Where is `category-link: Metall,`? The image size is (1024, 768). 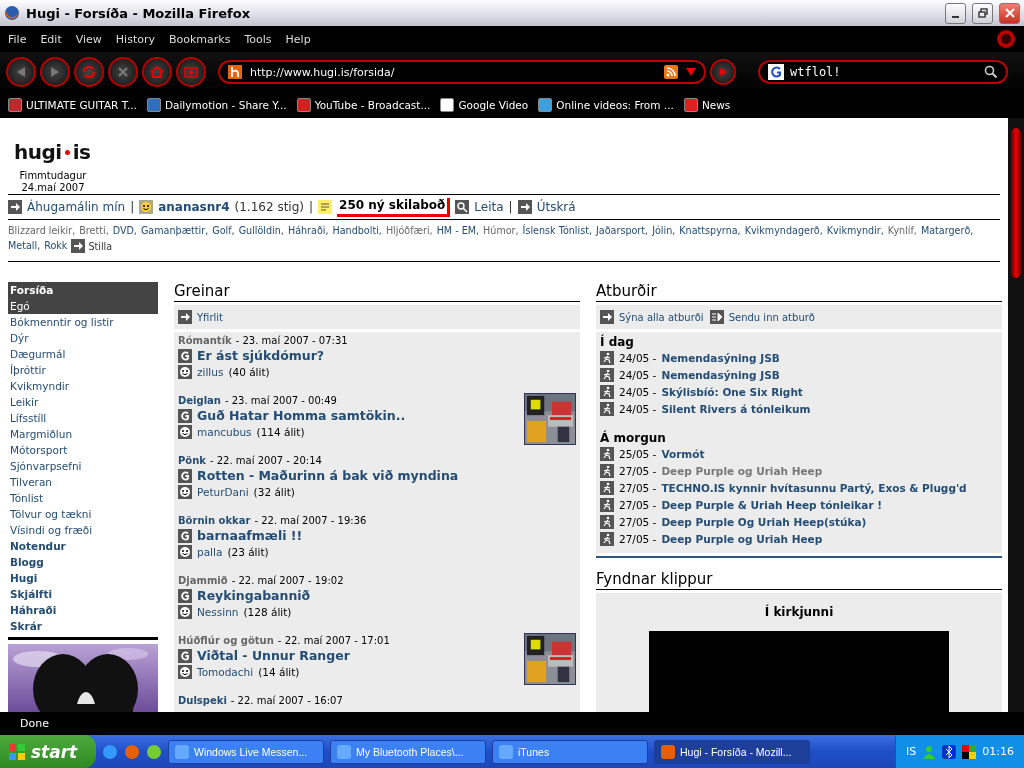 category-link: Metall, is located at coordinates (24, 246).